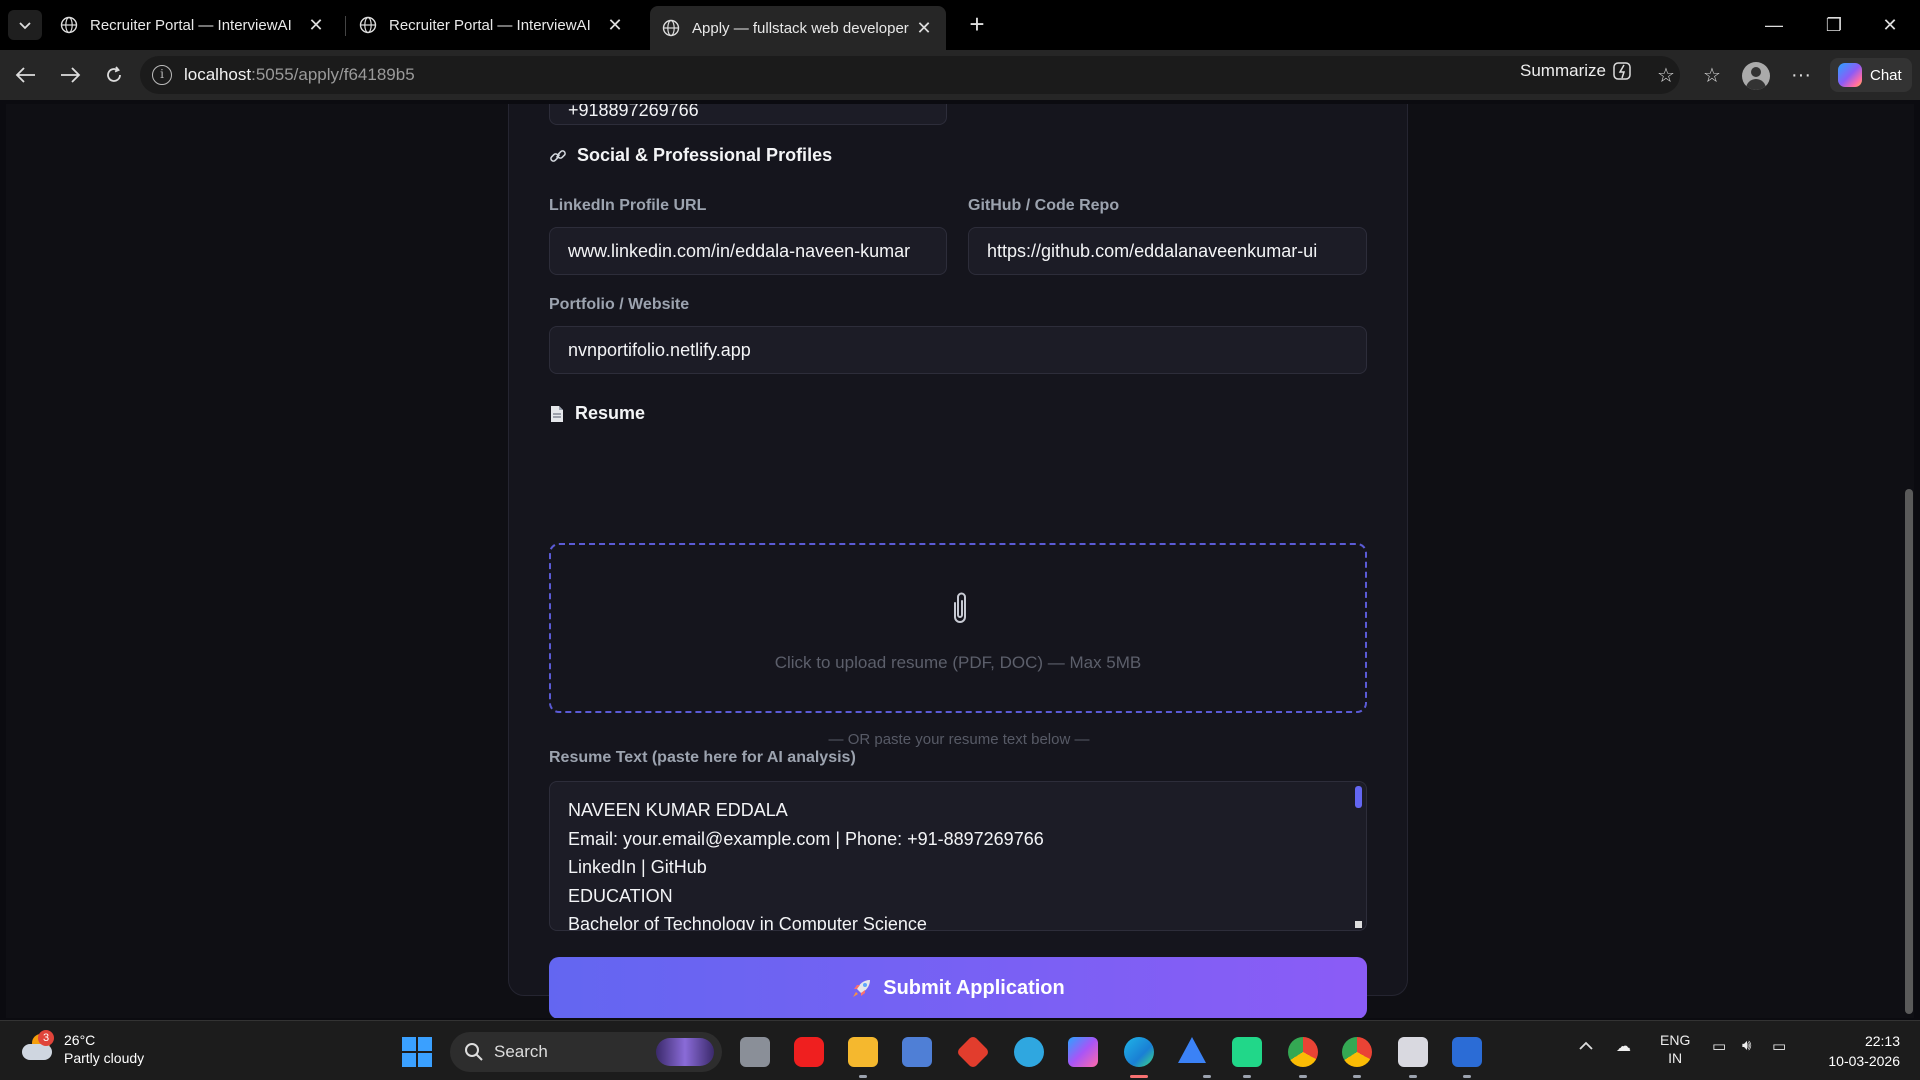 The height and width of the screenshot is (1080, 1920). What do you see at coordinates (1890, 25) in the screenshot?
I see `close-window-button: ✕` at bounding box center [1890, 25].